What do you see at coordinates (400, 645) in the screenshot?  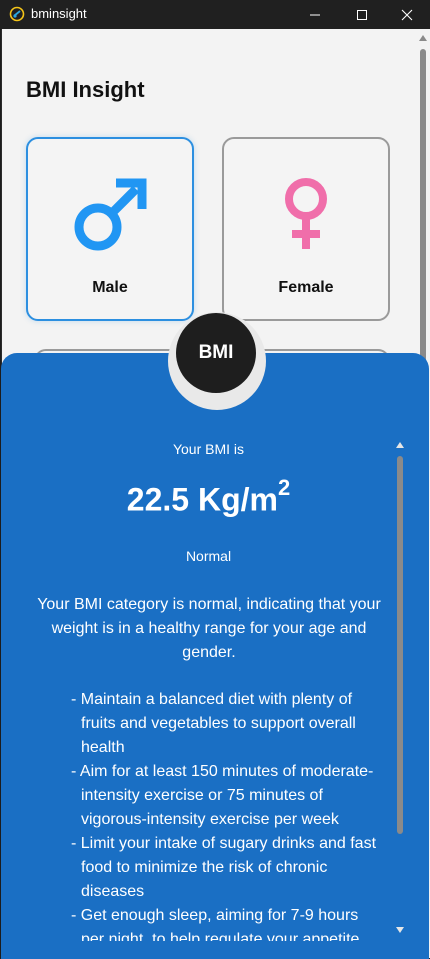 I see `result-scroll-thumb` at bounding box center [400, 645].